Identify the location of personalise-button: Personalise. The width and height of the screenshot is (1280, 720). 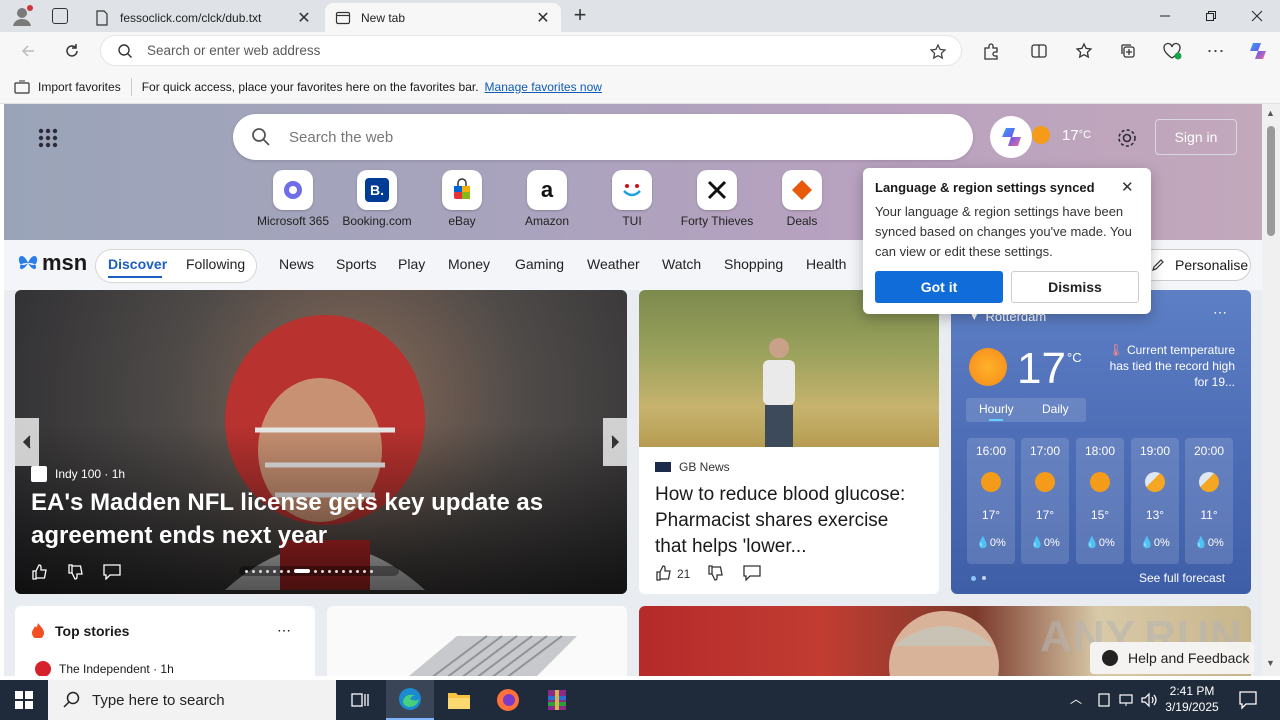
(1194, 265).